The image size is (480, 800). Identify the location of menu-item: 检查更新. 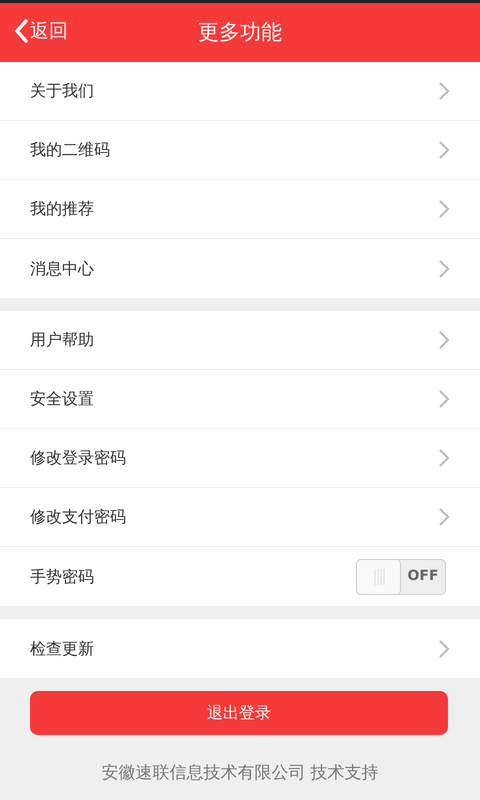
(240, 648).